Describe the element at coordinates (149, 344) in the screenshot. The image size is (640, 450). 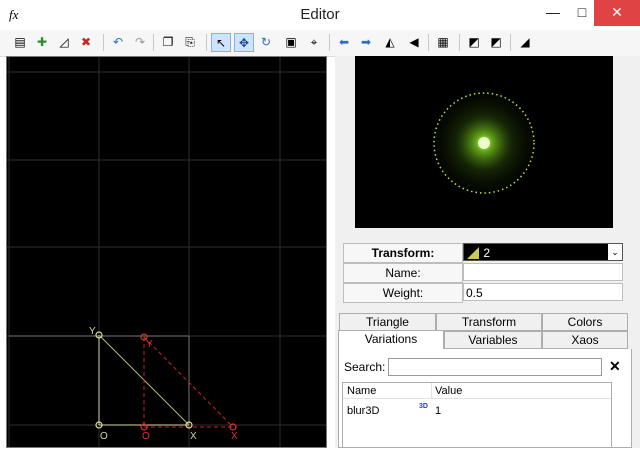
I see `selected-y-label: Y` at that location.